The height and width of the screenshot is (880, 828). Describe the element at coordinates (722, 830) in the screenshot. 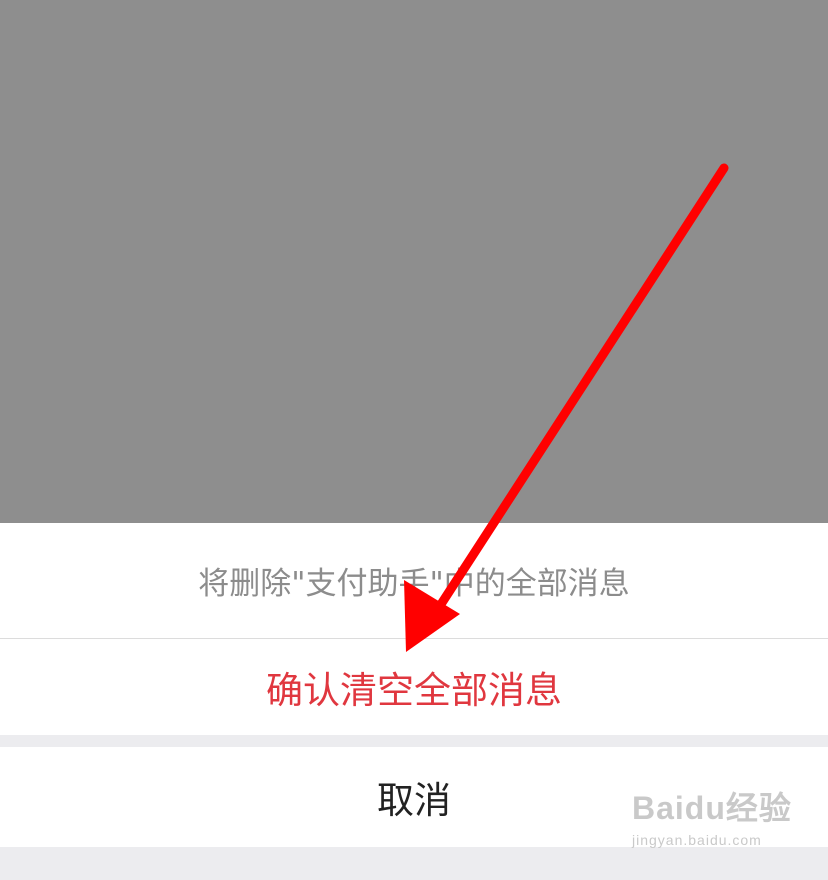

I see `baidu-watermark: Baidu经验 jingyan.baidu.com` at that location.